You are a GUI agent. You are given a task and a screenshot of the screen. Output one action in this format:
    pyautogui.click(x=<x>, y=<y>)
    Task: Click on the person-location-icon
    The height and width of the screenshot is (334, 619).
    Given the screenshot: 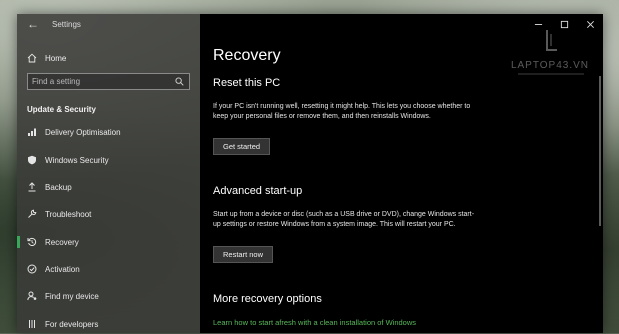 What is the action you would take?
    pyautogui.click(x=32, y=296)
    